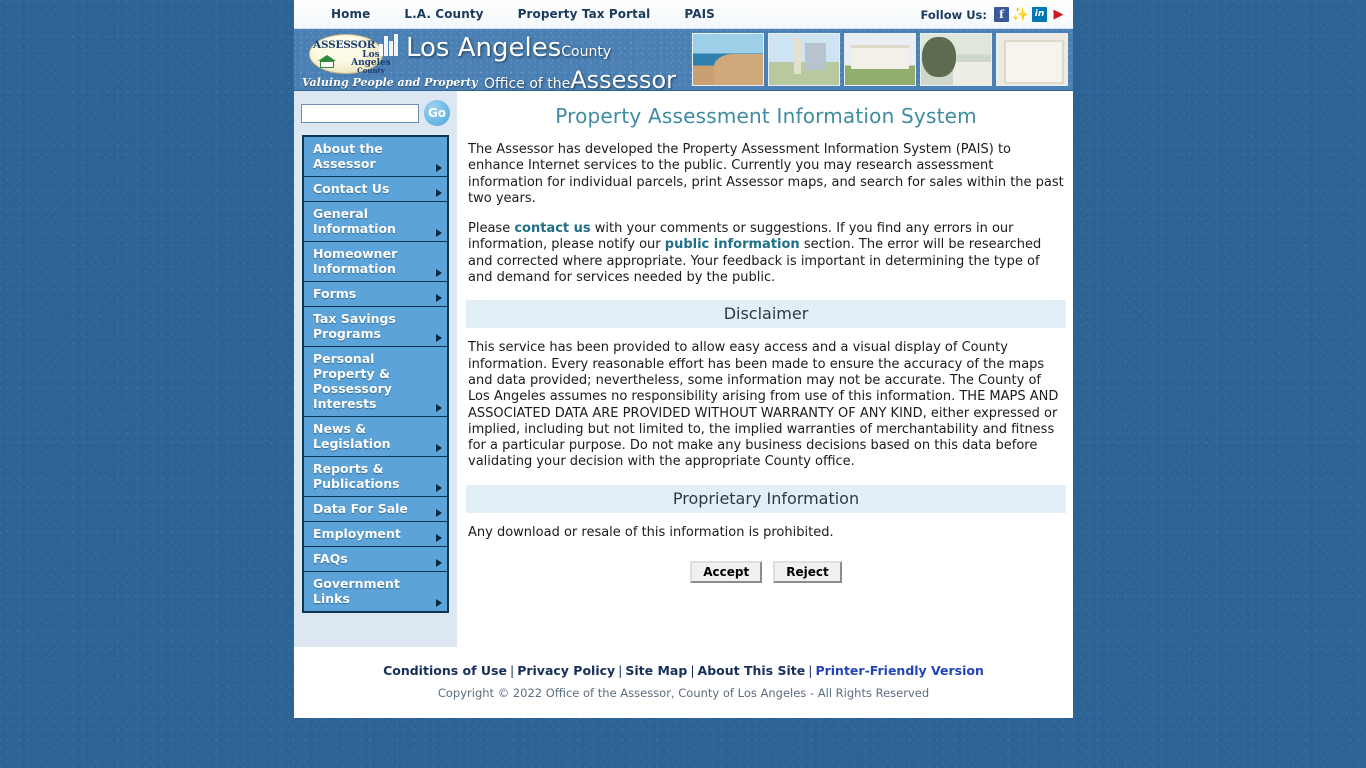  Describe the element at coordinates (354, 221) in the screenshot. I see `sidebar-item-label: General Information` at that location.